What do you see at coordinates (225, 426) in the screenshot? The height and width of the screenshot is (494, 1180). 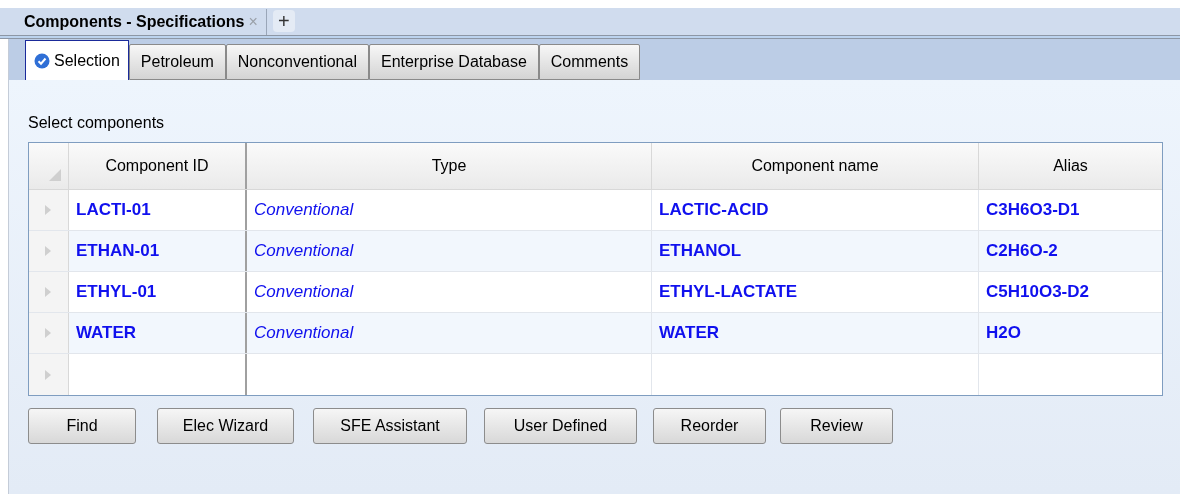 I see `action-button: Elec Wizard` at bounding box center [225, 426].